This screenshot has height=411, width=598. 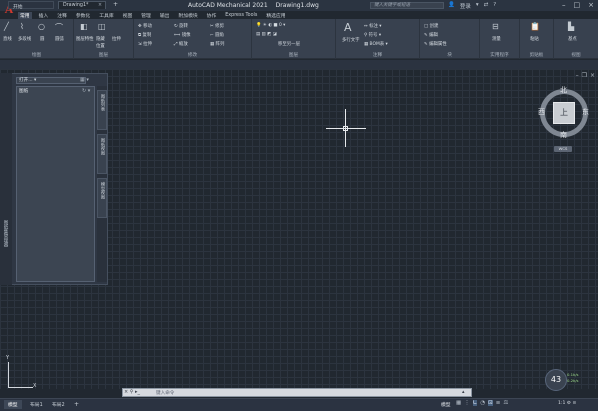 I want to click on view-panel-title: 视图, so click(x=576, y=55).